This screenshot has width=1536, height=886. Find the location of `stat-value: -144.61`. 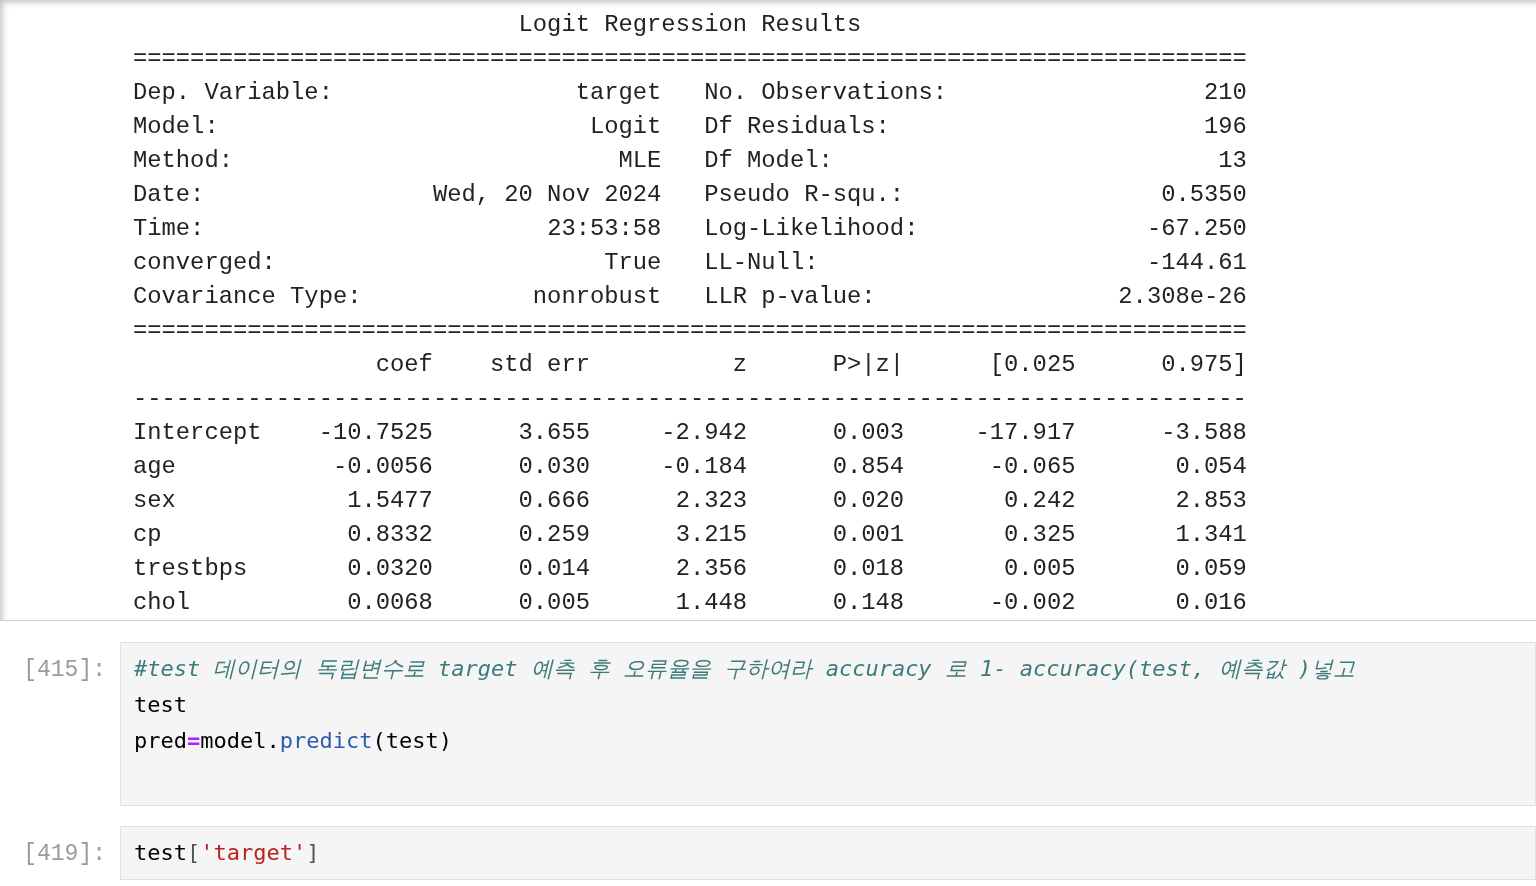

stat-value: -144.61 is located at coordinates (1196, 263).